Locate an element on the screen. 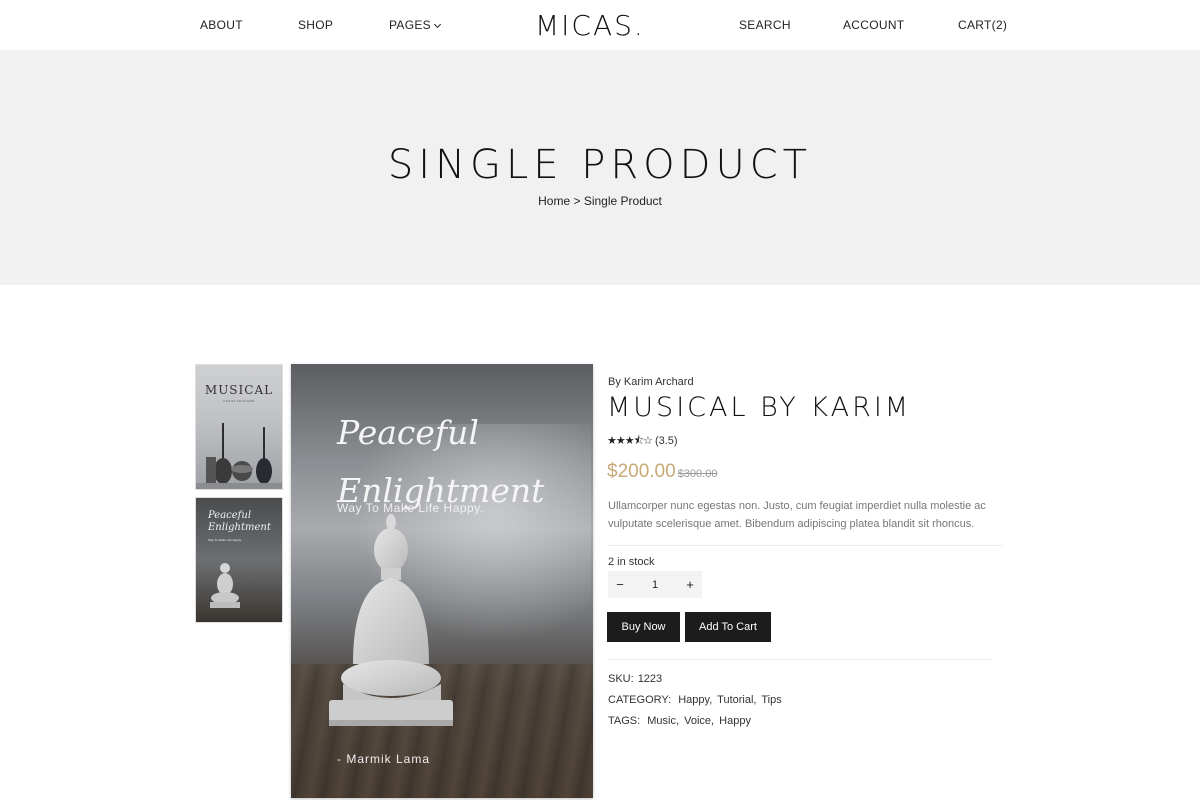 The image size is (1200, 800). product-thumbnail-1: MUSICAL KARIM ARCHARD is located at coordinates (239, 427).